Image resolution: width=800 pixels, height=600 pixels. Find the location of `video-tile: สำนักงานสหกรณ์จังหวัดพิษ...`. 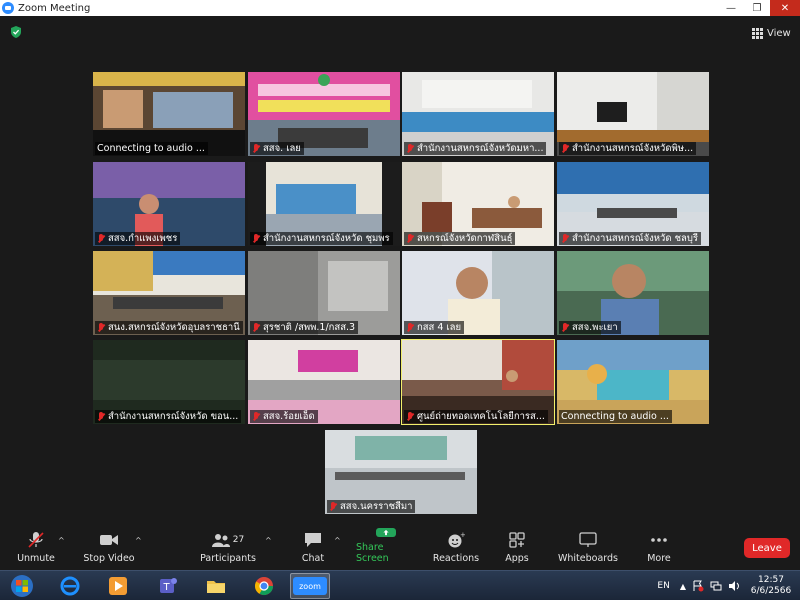

video-tile: สำนักงานสหกรณ์จังหวัดพิษ... is located at coordinates (633, 114).